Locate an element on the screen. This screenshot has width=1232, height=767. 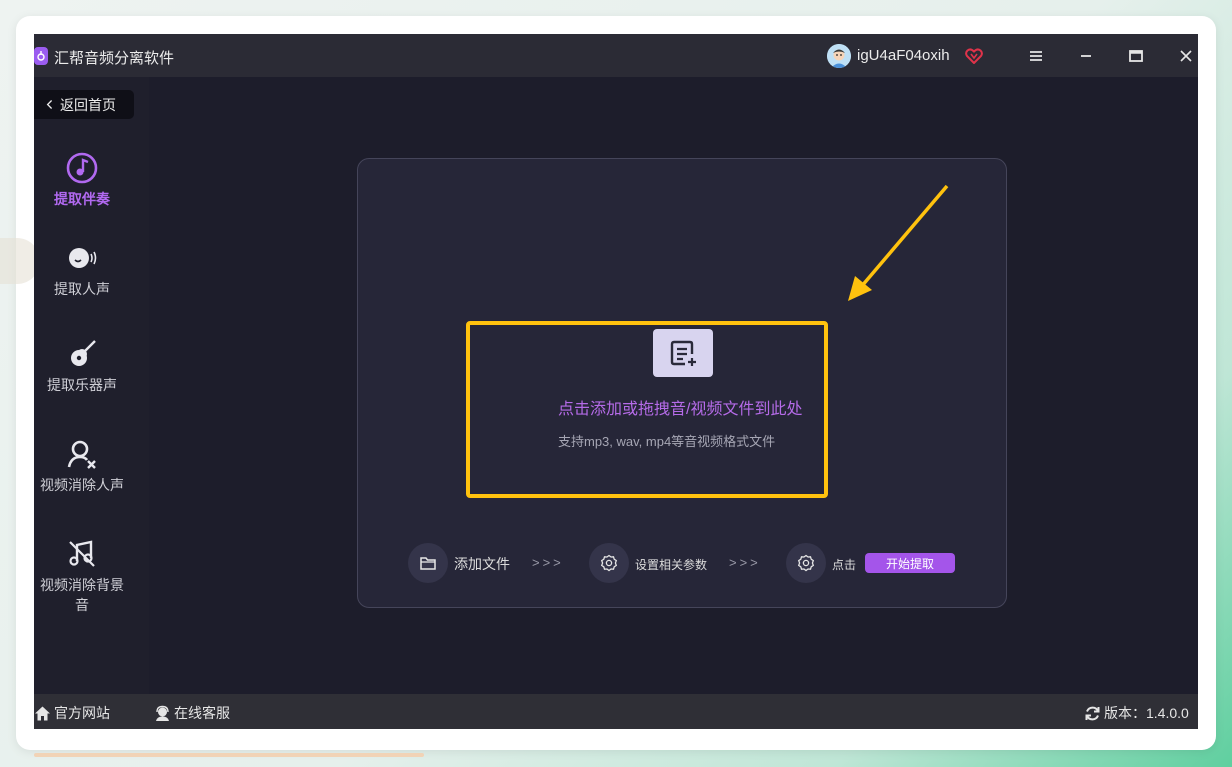
back-home-label: 返回首页 is located at coordinates (88, 104).